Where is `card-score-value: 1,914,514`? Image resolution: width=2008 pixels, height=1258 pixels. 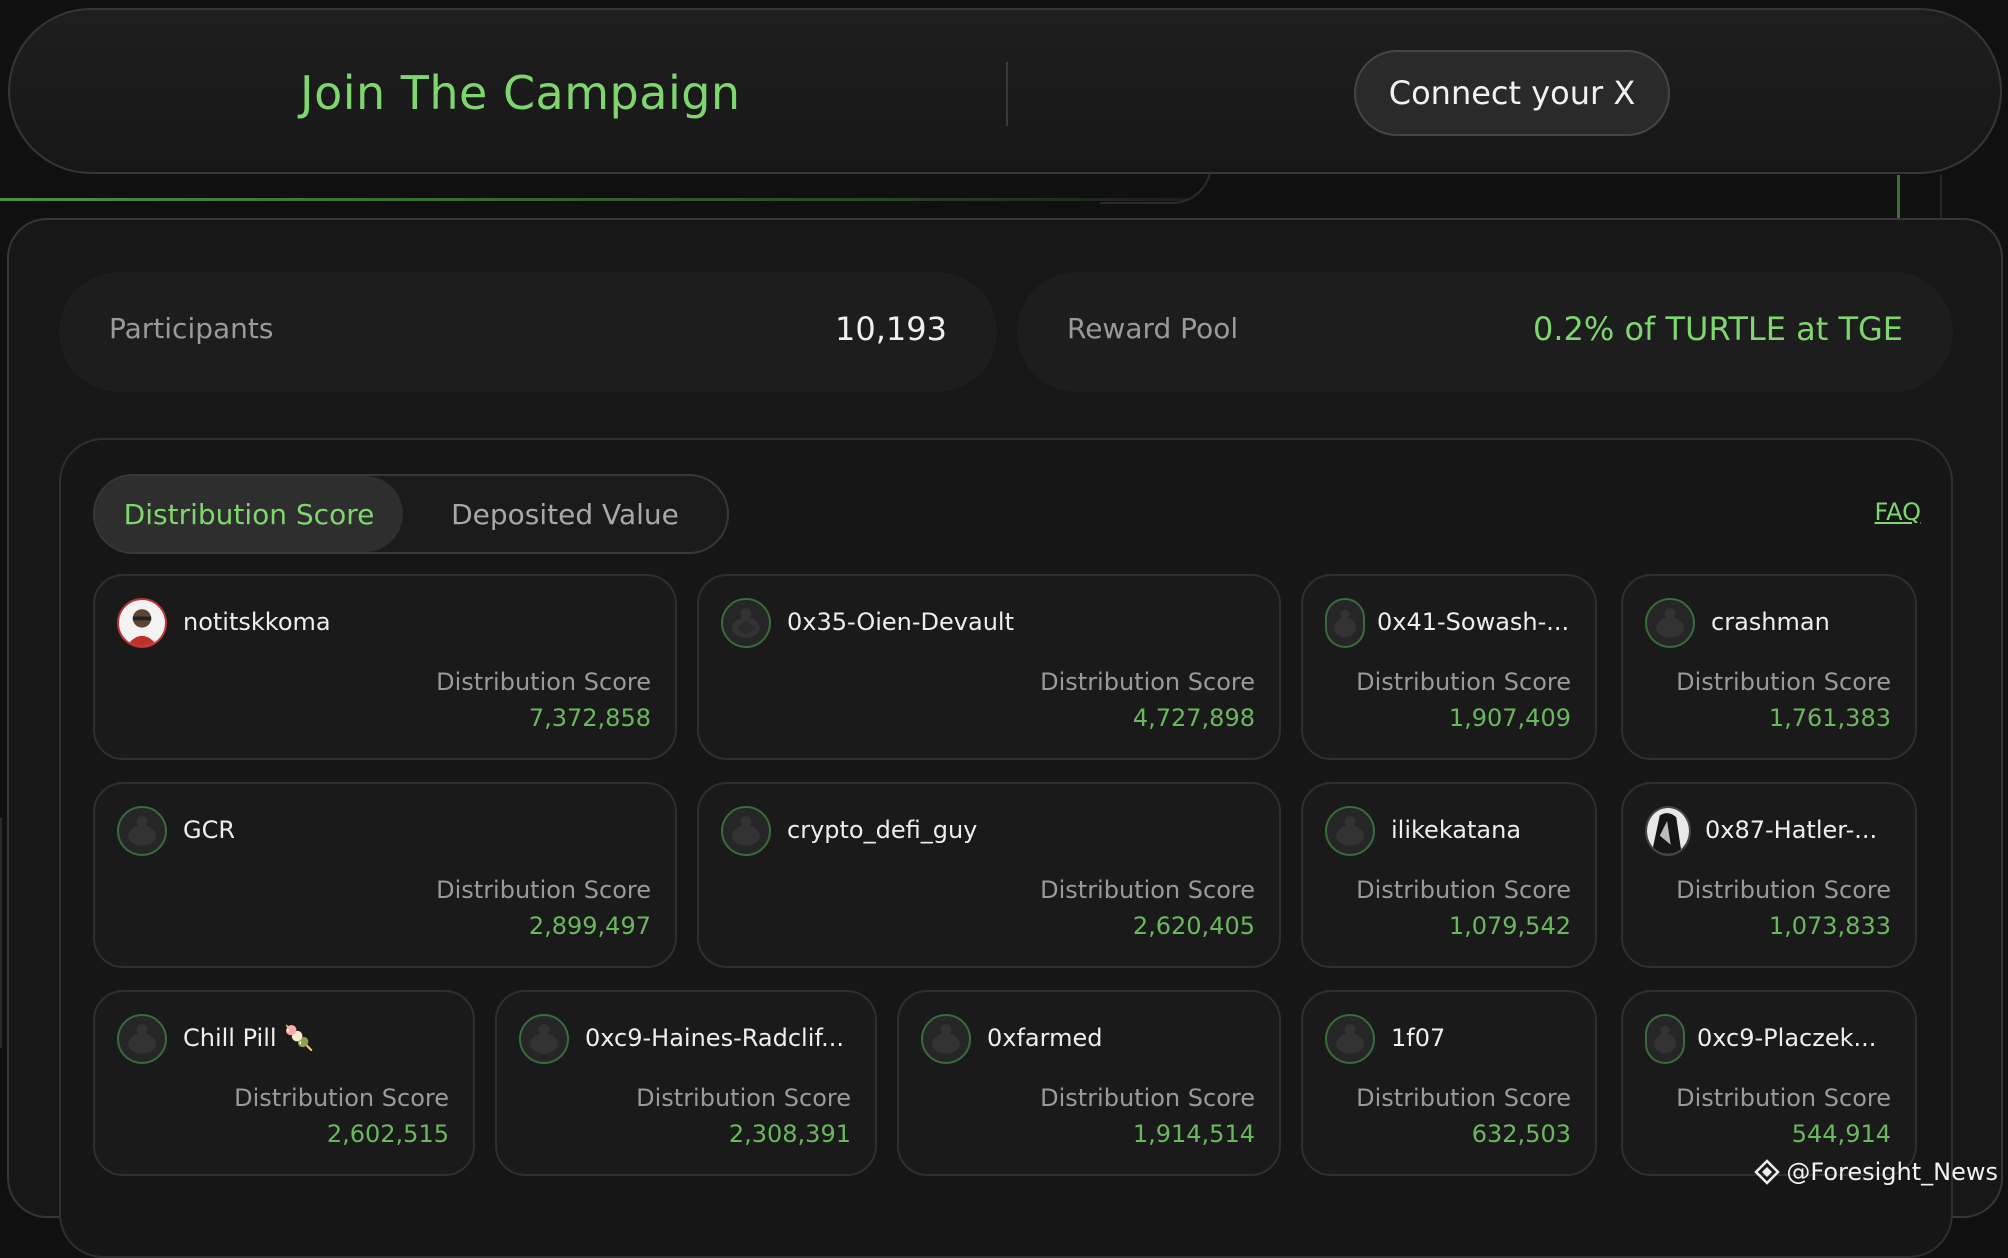 card-score-value: 1,914,514 is located at coordinates (1193, 1134).